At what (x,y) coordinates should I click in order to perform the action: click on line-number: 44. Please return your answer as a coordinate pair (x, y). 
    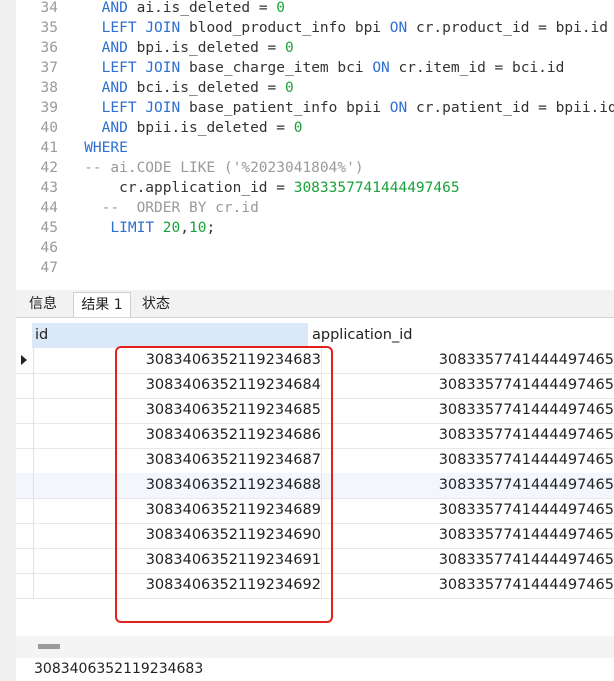
    Looking at the image, I should click on (49, 208).